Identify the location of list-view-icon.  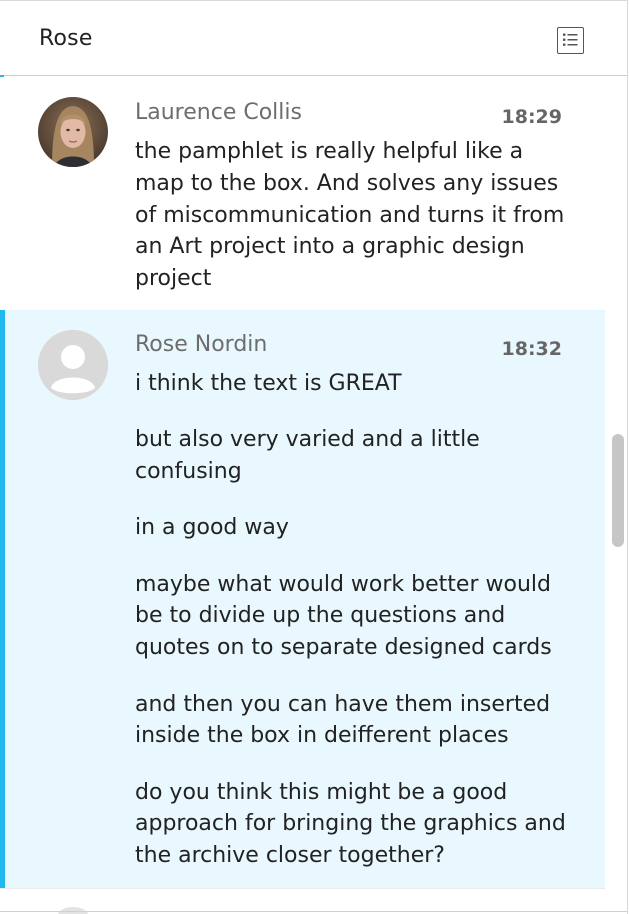
(570, 39).